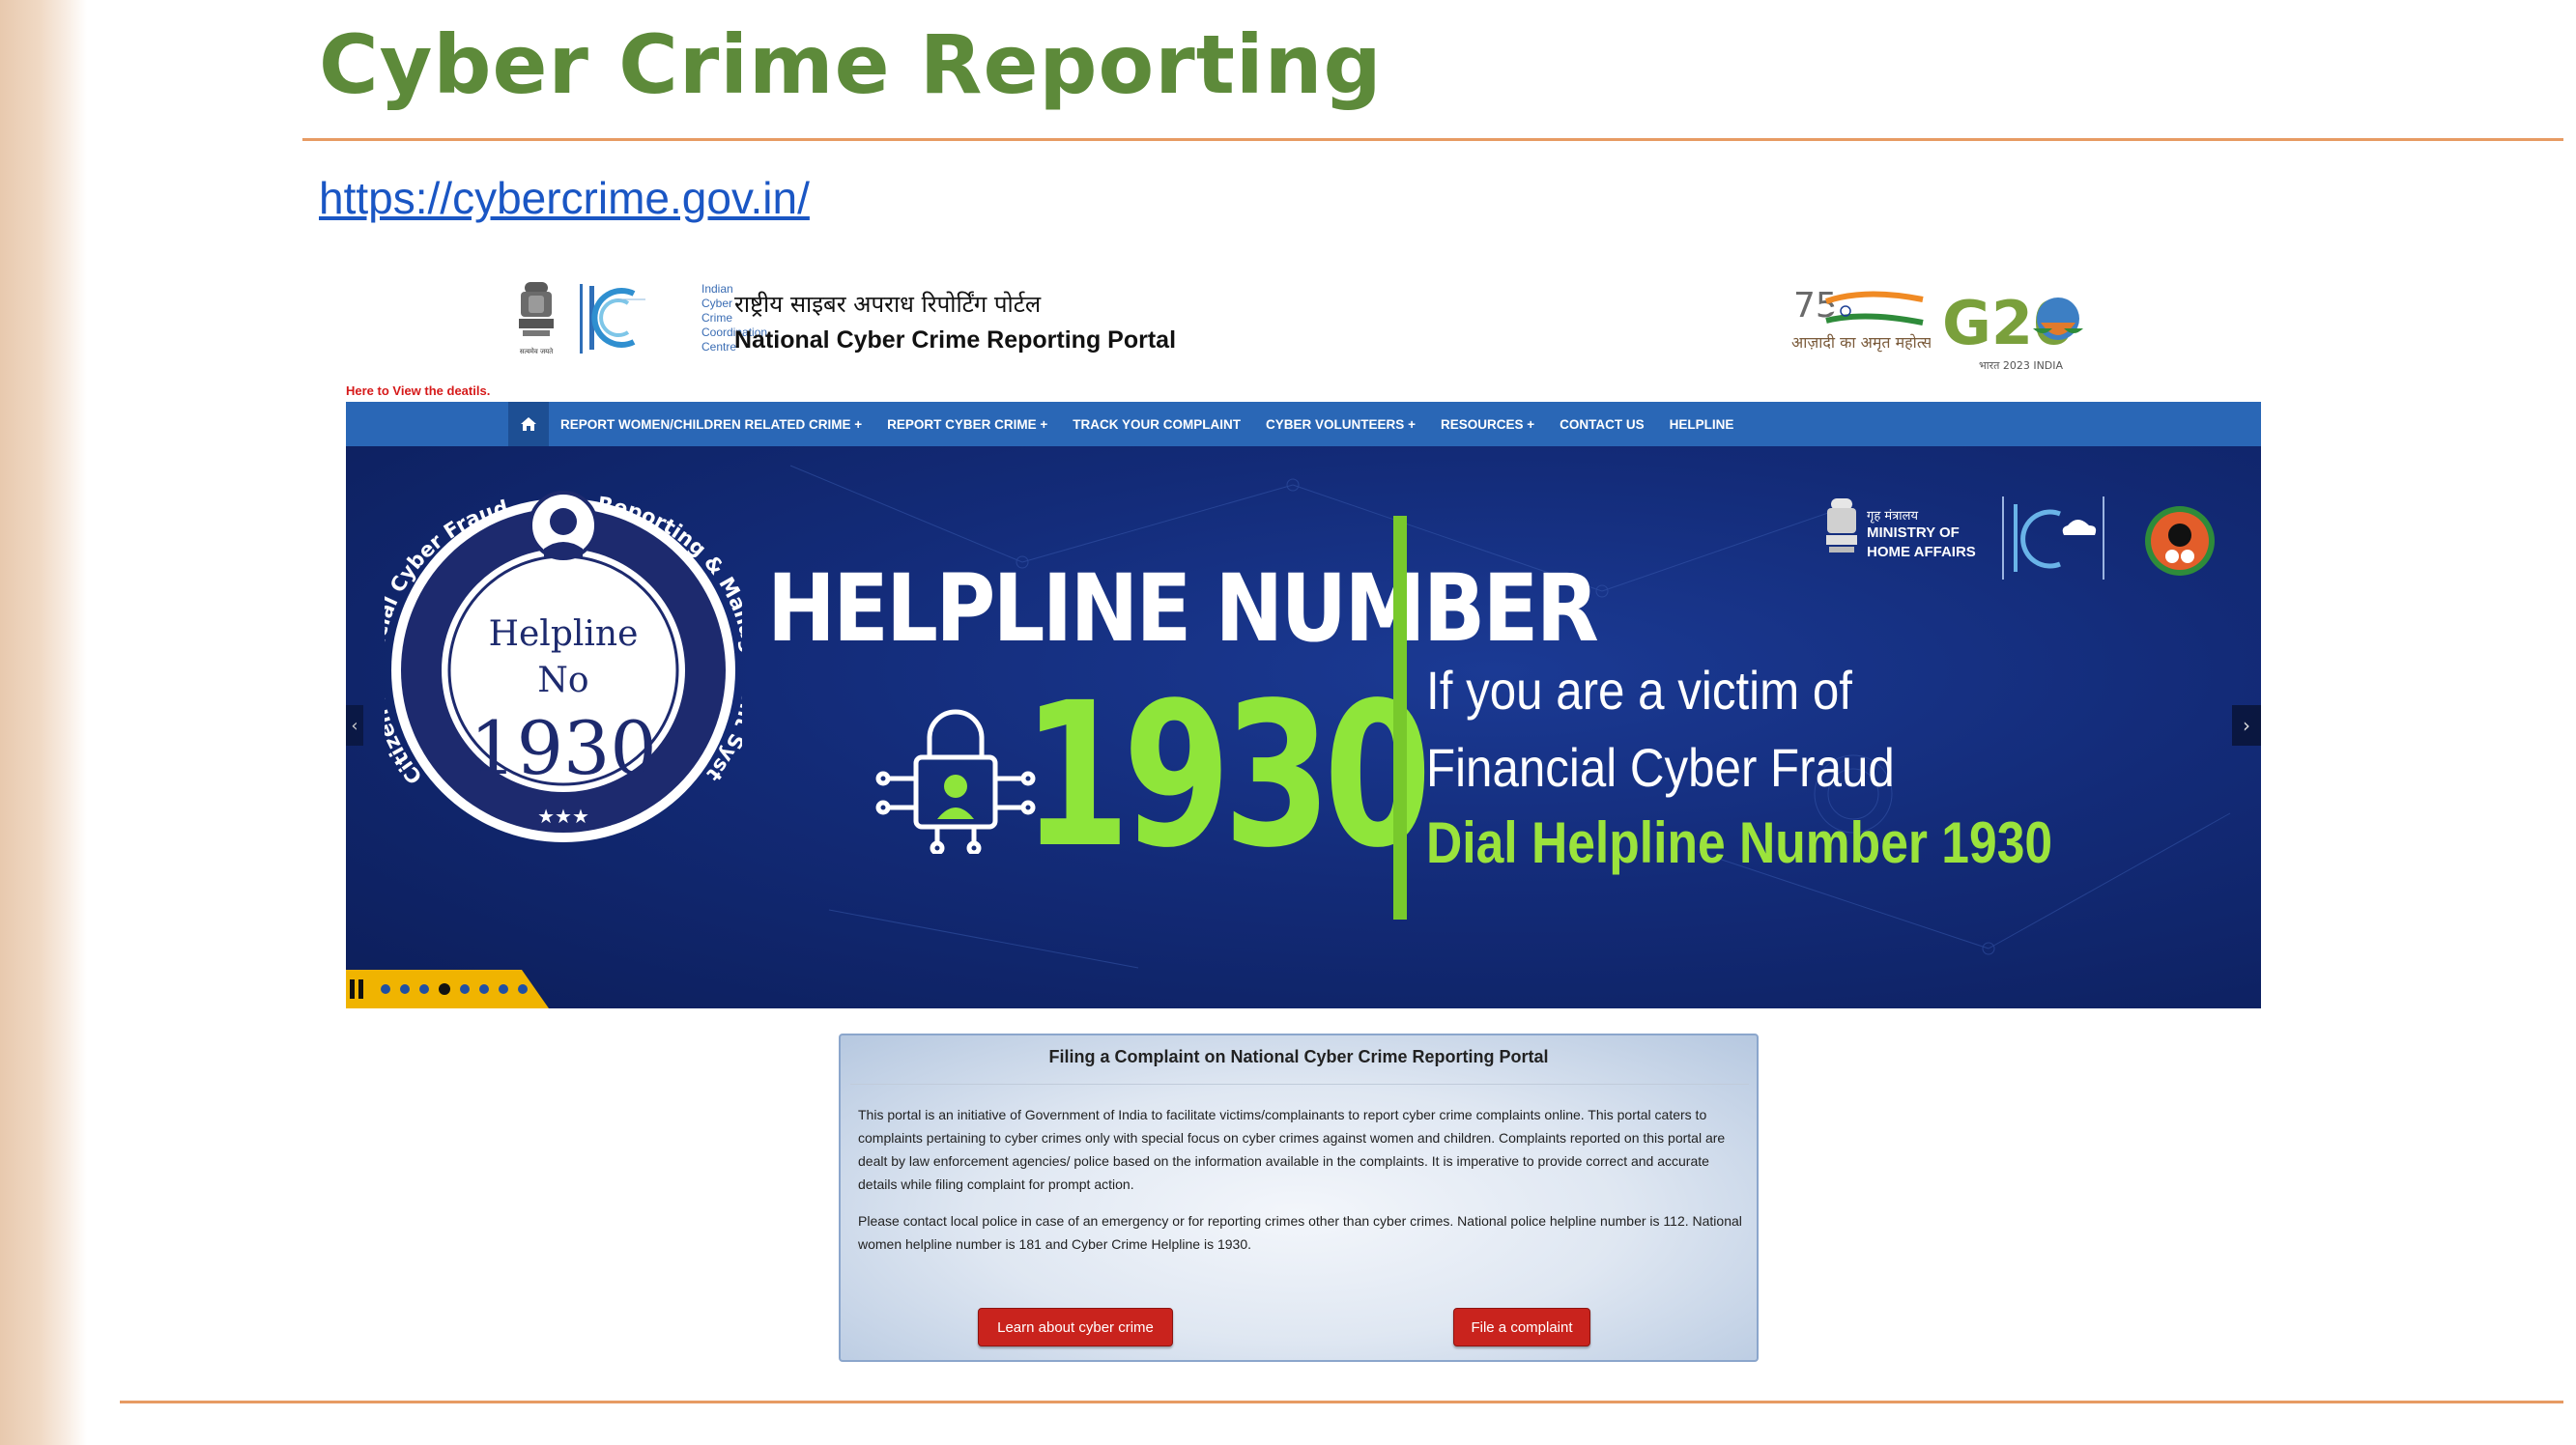 This screenshot has width=2576, height=1445. I want to click on mha-emblem-icon, so click(1842, 525).